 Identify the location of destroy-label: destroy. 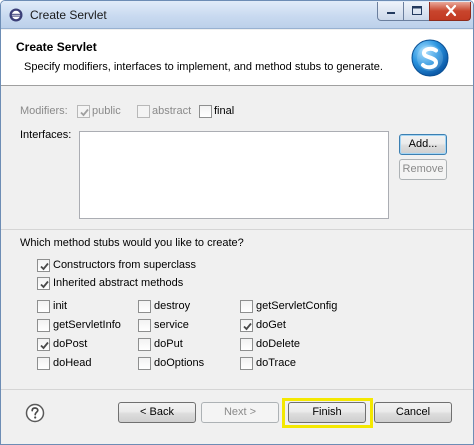
(172, 306).